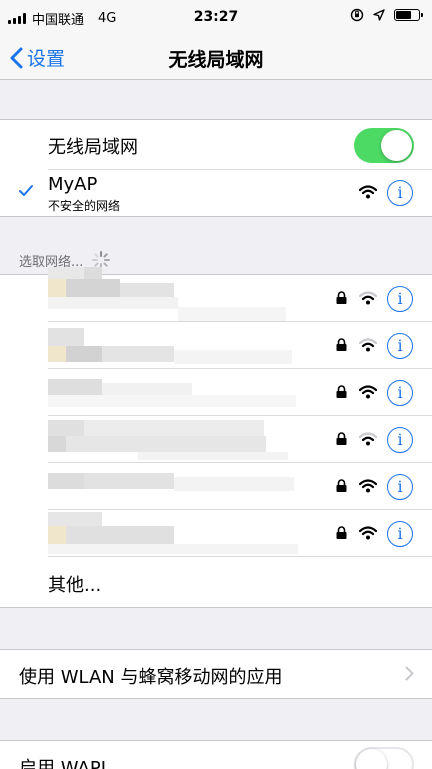 The width and height of the screenshot is (432, 769). I want to click on navigation-bar: 设置 无线局域网, so click(216, 58).